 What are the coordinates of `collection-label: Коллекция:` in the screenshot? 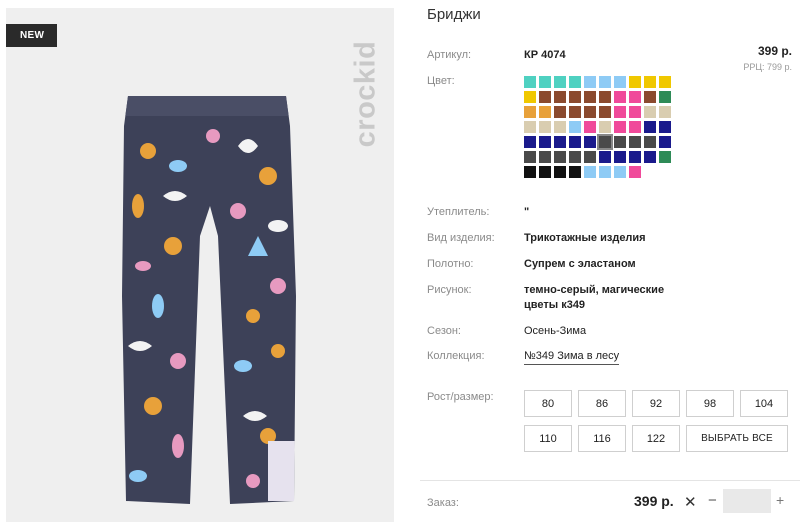 It's located at (456, 356).